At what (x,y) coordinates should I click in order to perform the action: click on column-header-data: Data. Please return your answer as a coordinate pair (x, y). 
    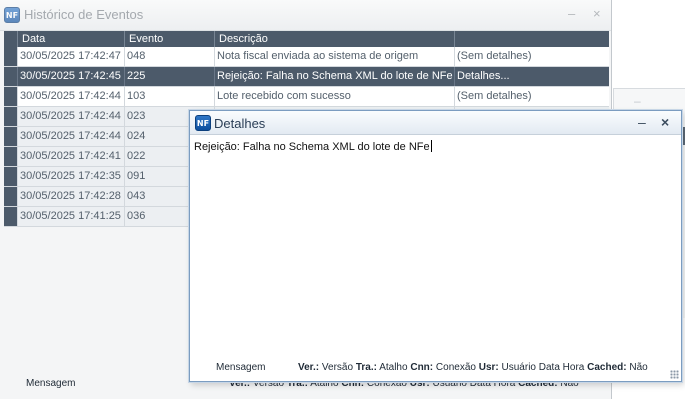
    Looking at the image, I should click on (70, 39).